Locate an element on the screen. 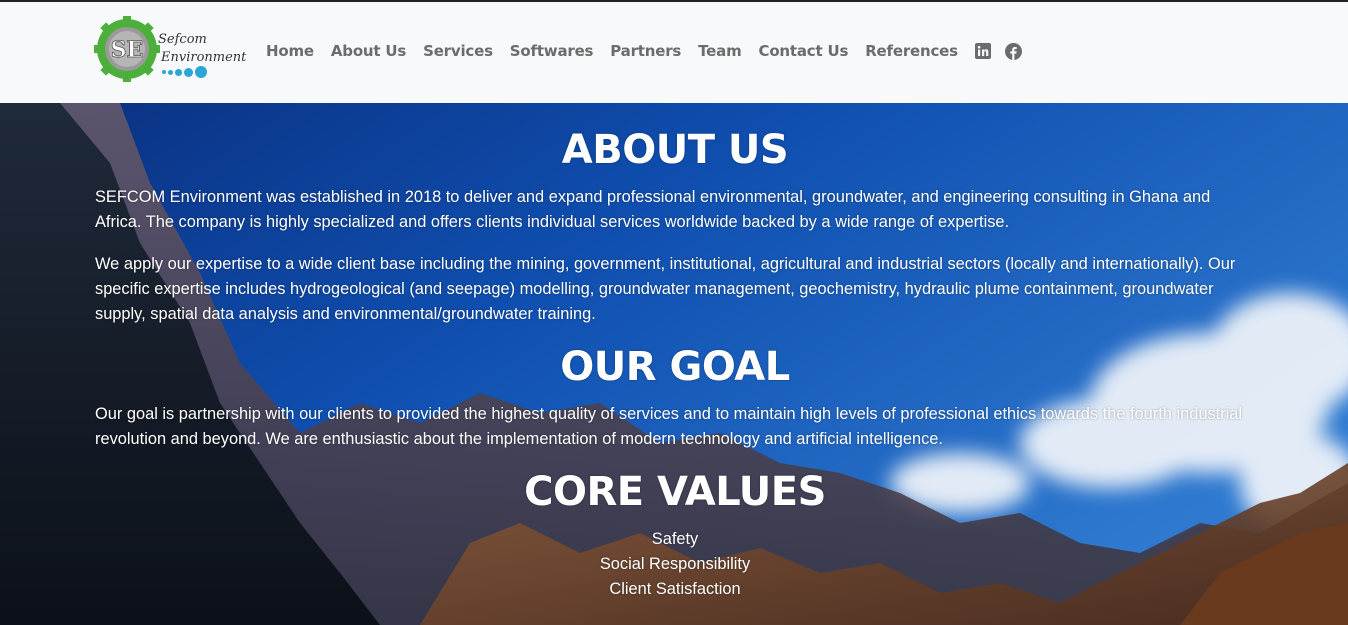 The height and width of the screenshot is (625, 1348). core-value-item: Social Responsibility is located at coordinates (675, 564).